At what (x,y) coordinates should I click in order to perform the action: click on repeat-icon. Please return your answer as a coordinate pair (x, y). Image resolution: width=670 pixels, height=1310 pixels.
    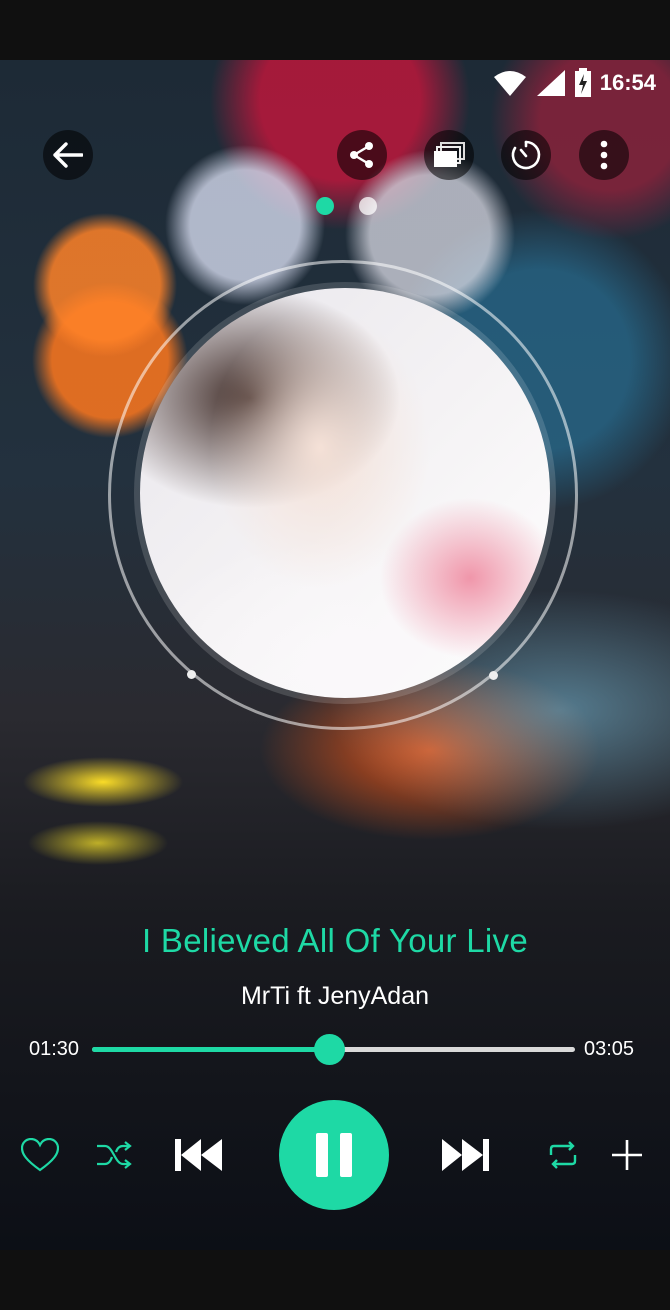
    Looking at the image, I should click on (563, 1155).